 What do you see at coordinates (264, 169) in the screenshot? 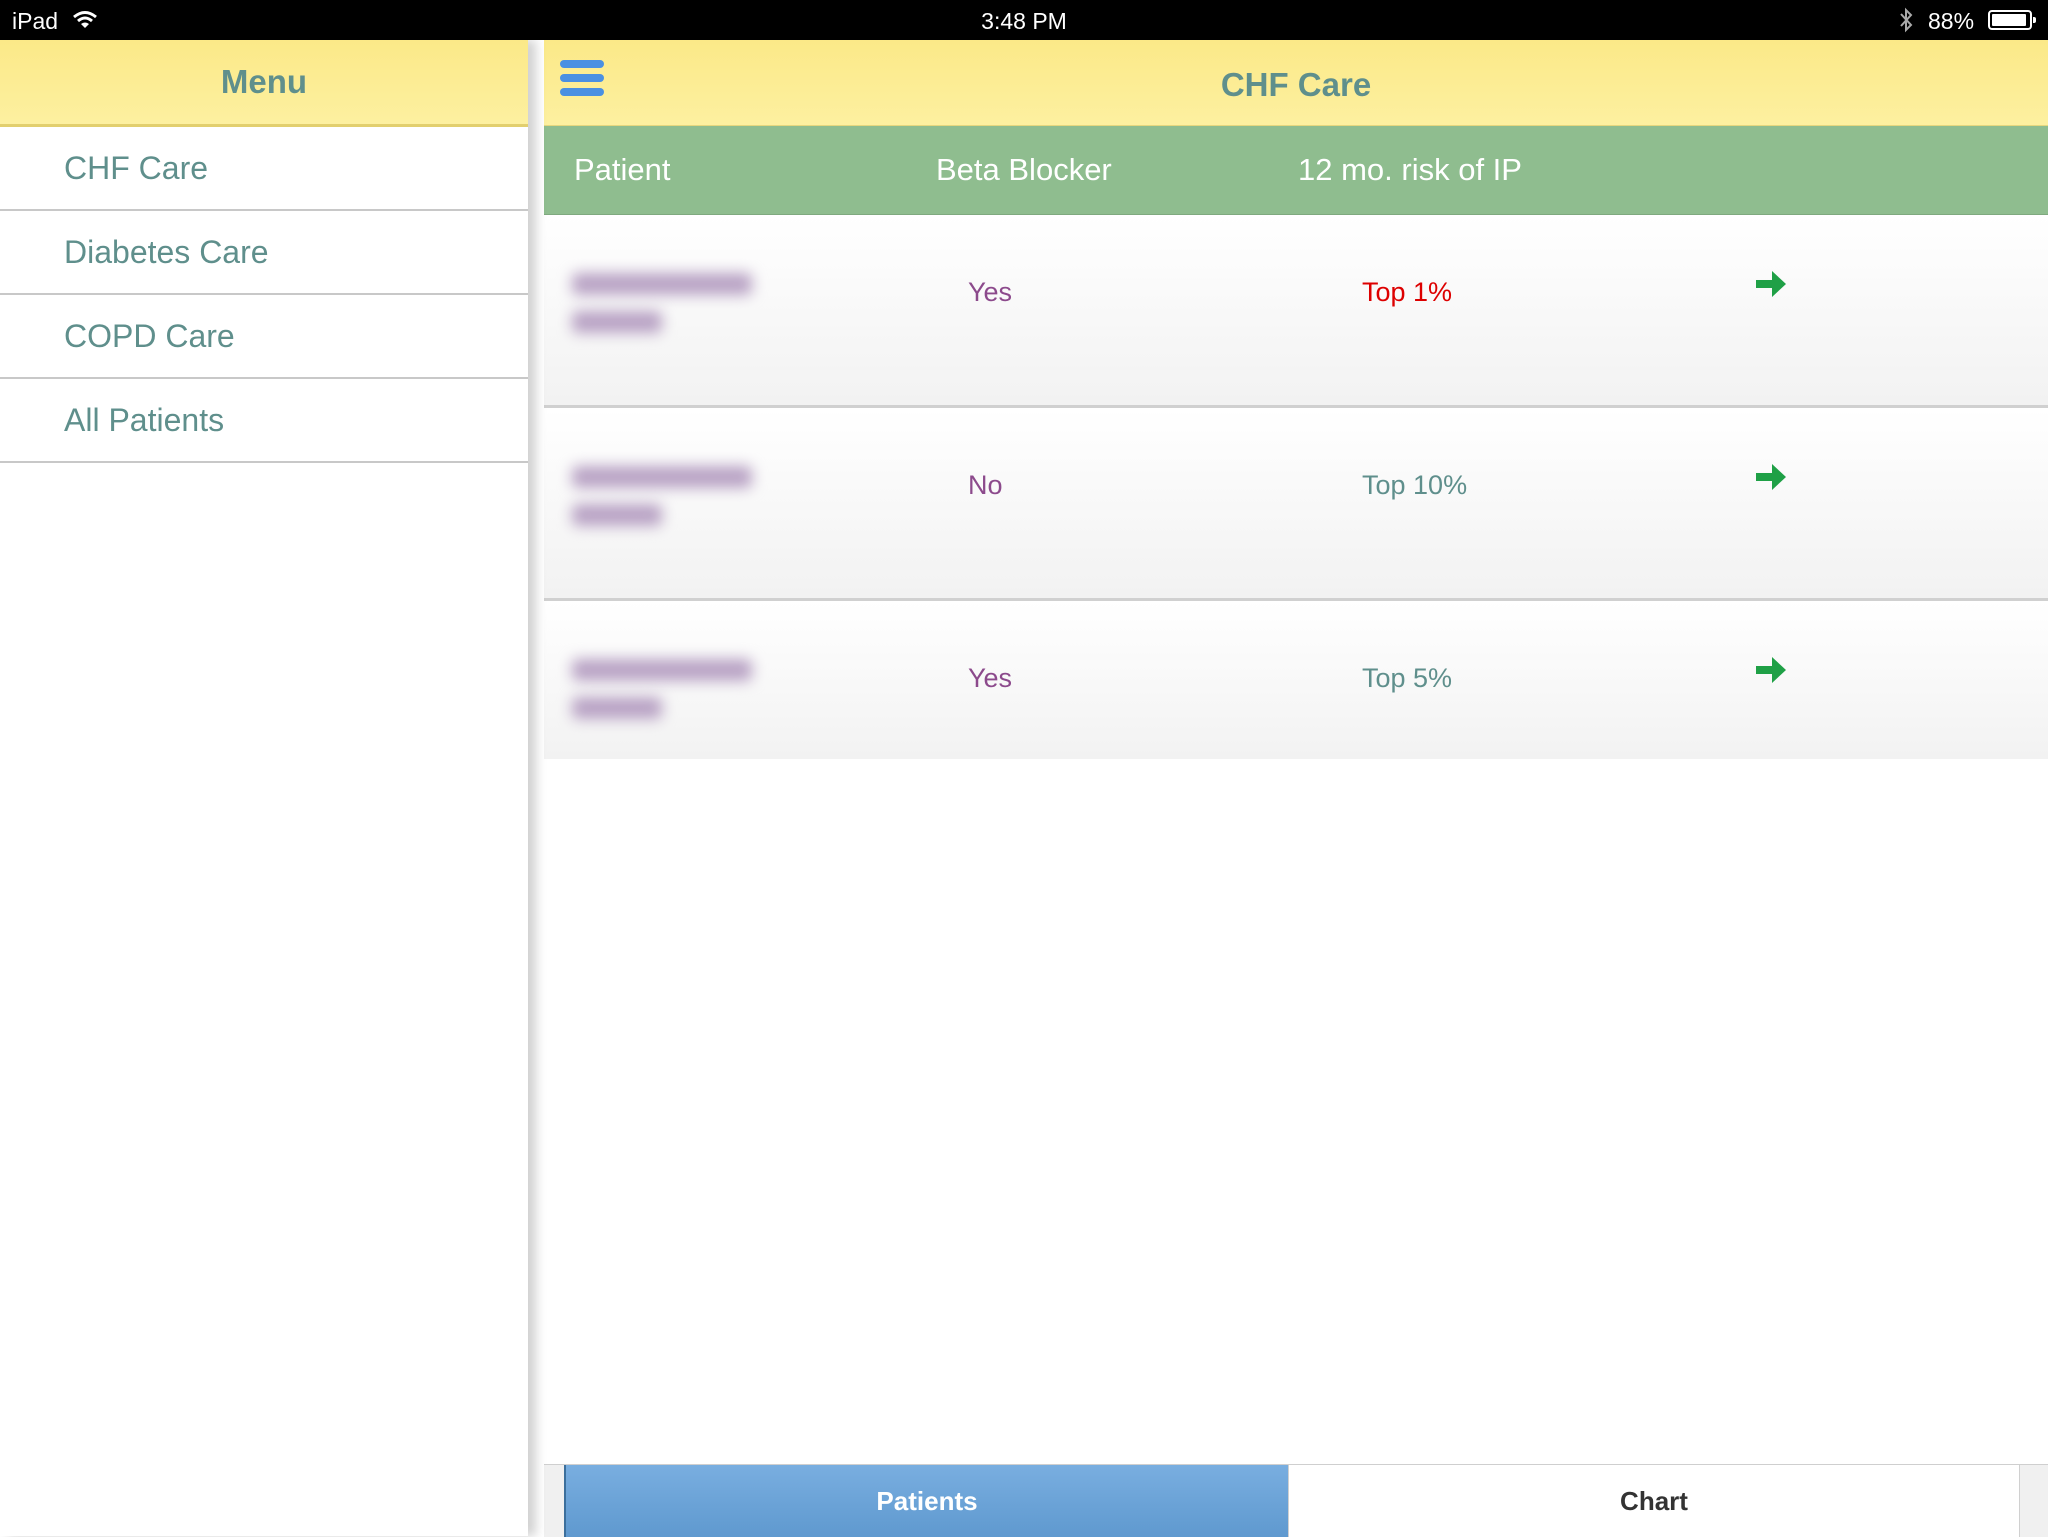
I see `sidebar-item-chf-care: CHF Care` at bounding box center [264, 169].